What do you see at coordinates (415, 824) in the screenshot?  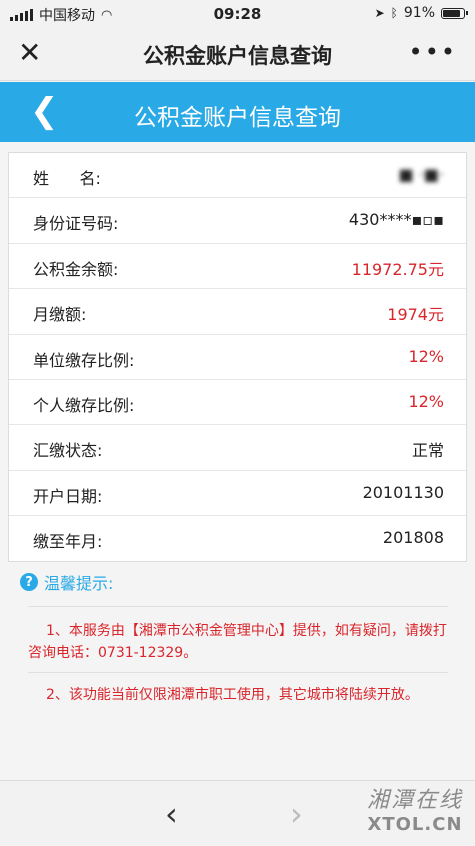 I see `watermark-en: XTOL.CN` at bounding box center [415, 824].